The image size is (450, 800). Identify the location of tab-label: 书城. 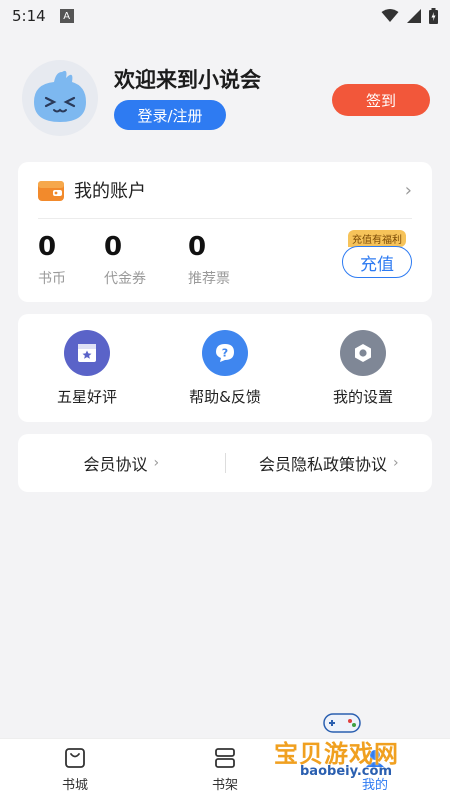
(74, 785).